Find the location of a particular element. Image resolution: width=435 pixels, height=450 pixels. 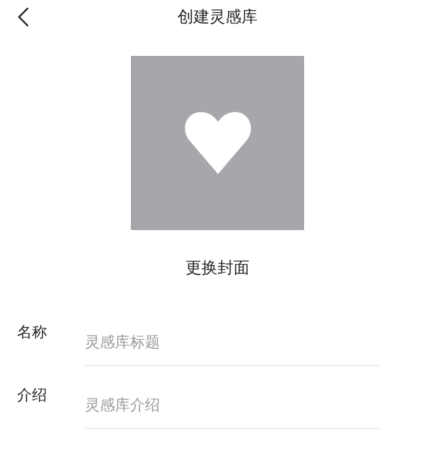

page-title: 创建灵感库 is located at coordinates (218, 17).